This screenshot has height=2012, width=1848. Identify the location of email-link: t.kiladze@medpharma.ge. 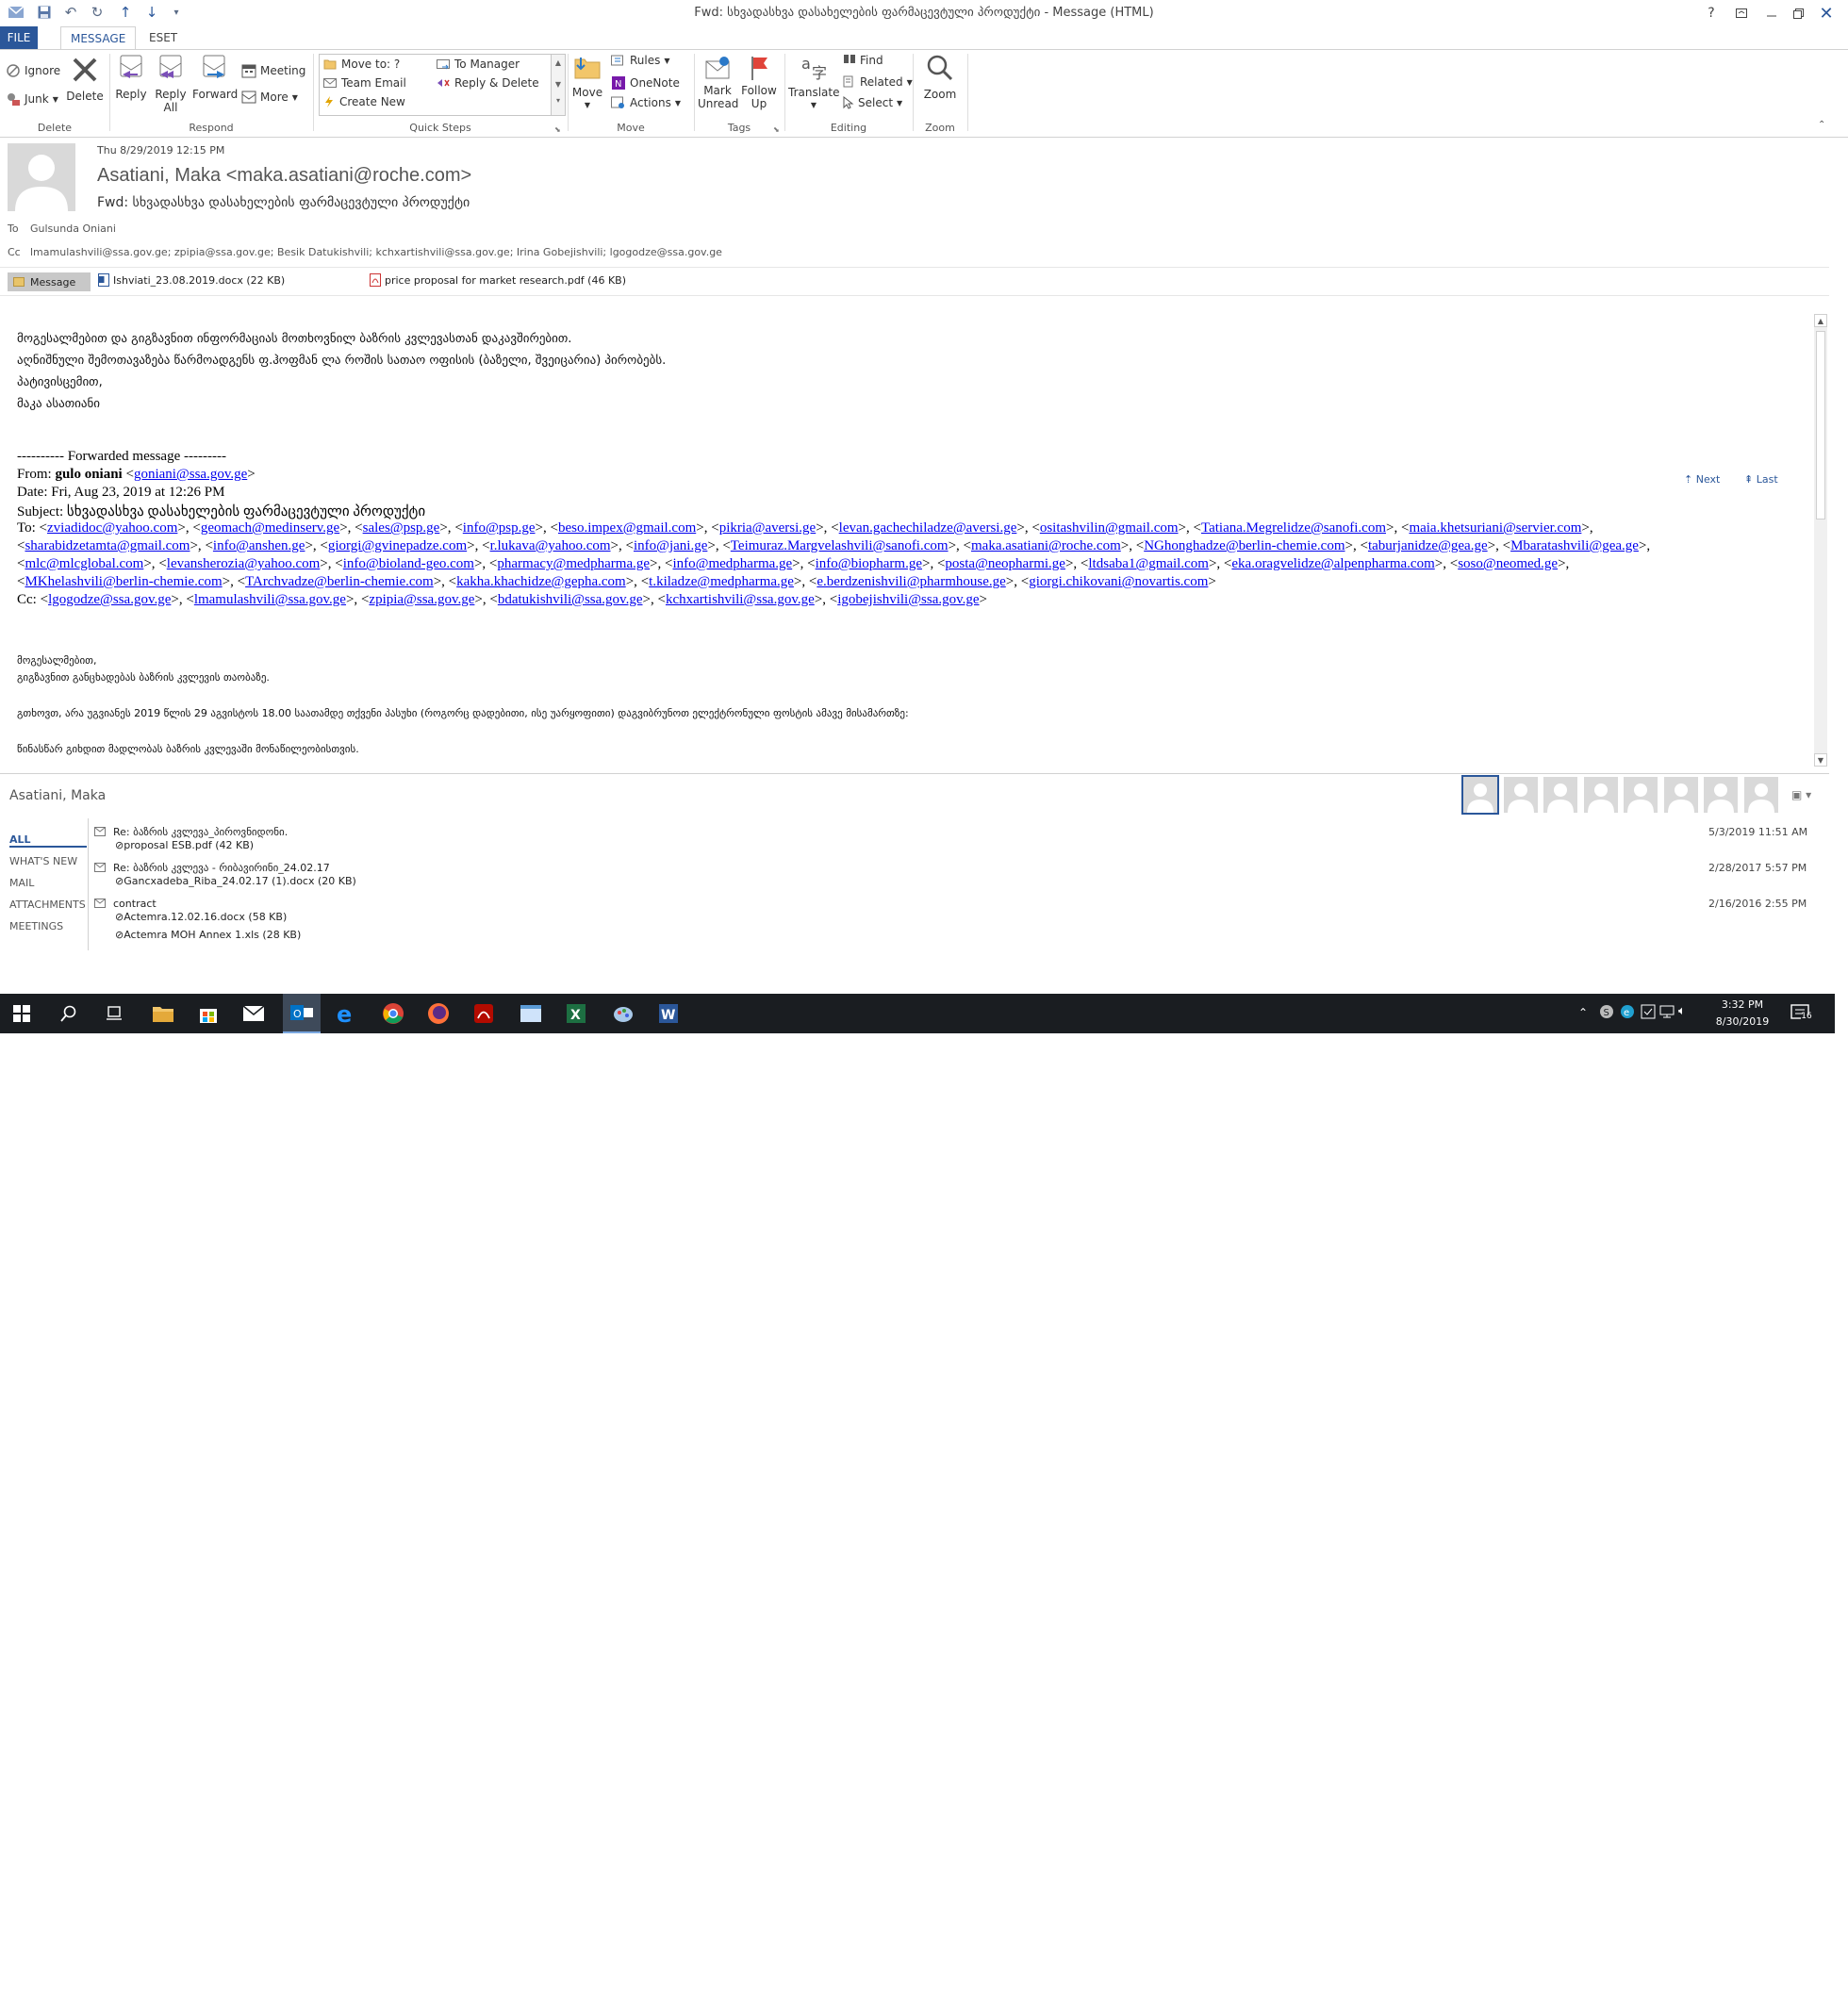
(721, 581).